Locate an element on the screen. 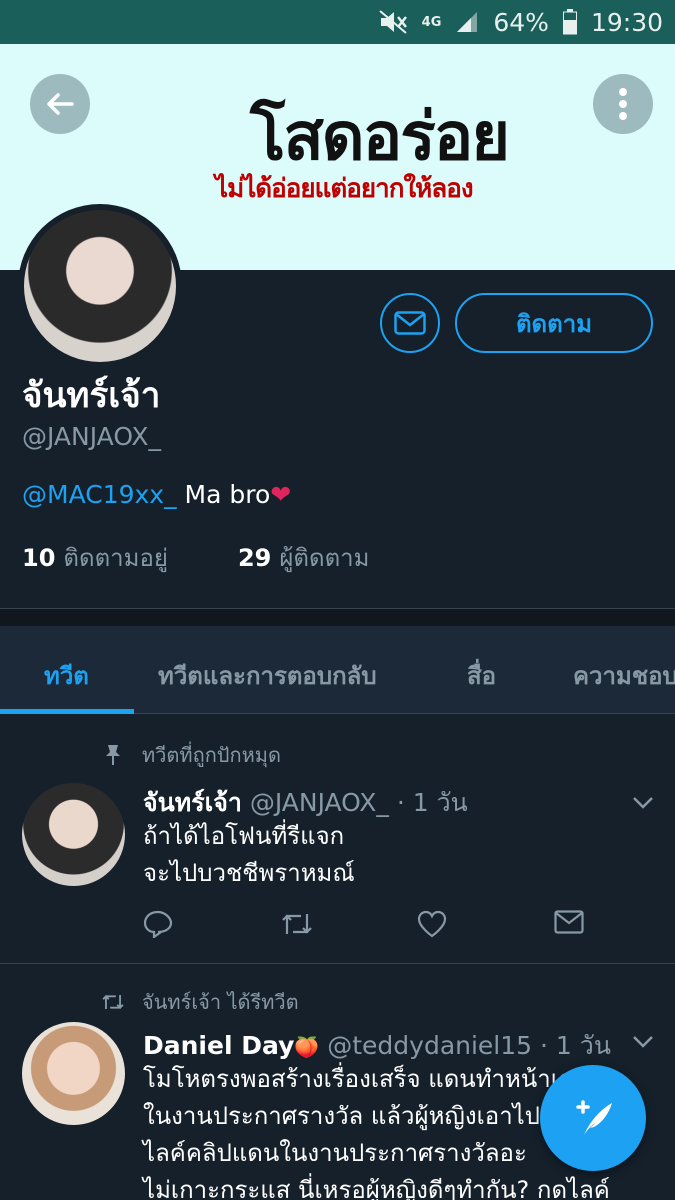  dm-share-button is located at coordinates (614, 926).